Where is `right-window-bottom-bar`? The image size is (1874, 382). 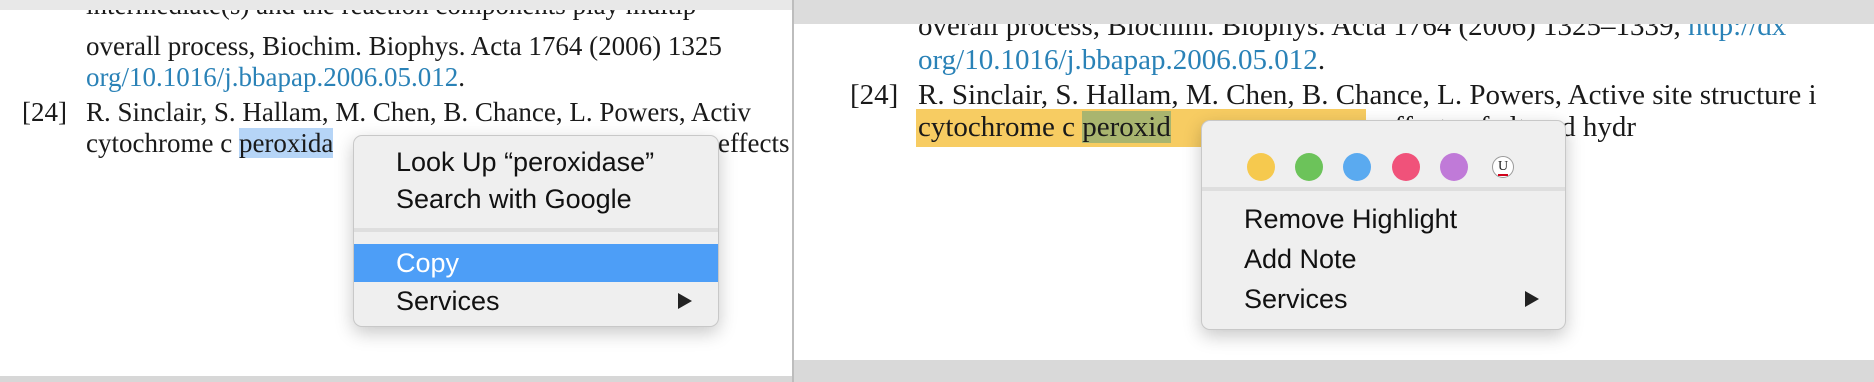
right-window-bottom-bar is located at coordinates (1334, 371).